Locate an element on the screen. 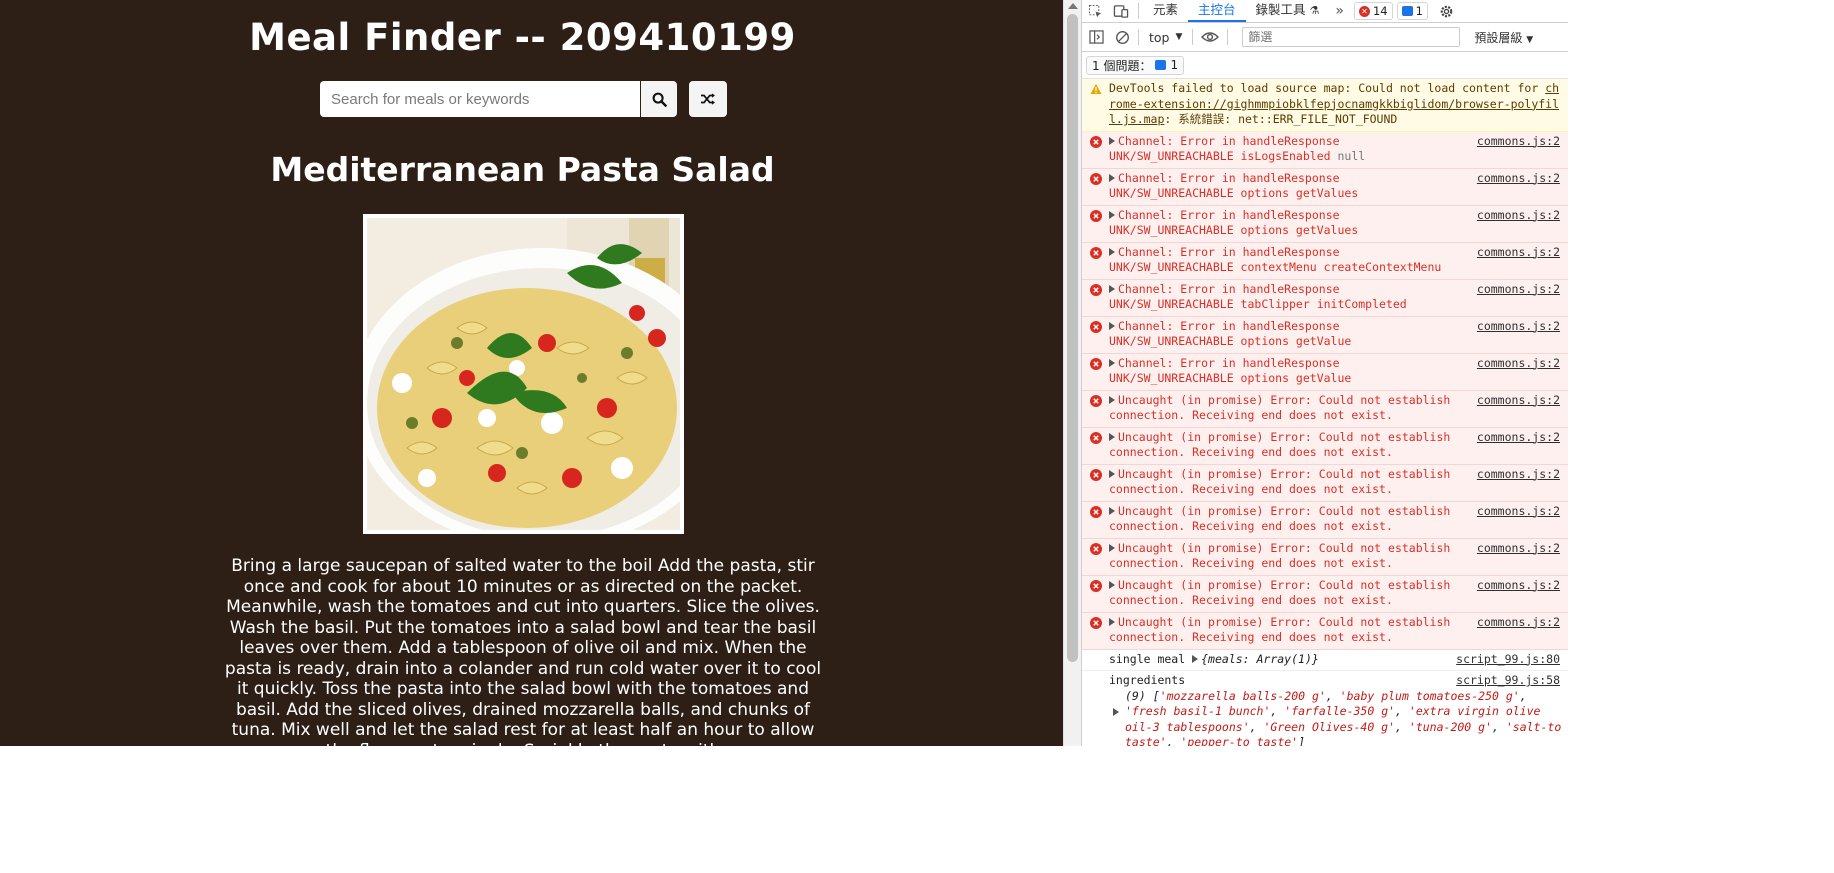 This screenshot has width=1834, height=873. context-value: top is located at coordinates (1159, 37).